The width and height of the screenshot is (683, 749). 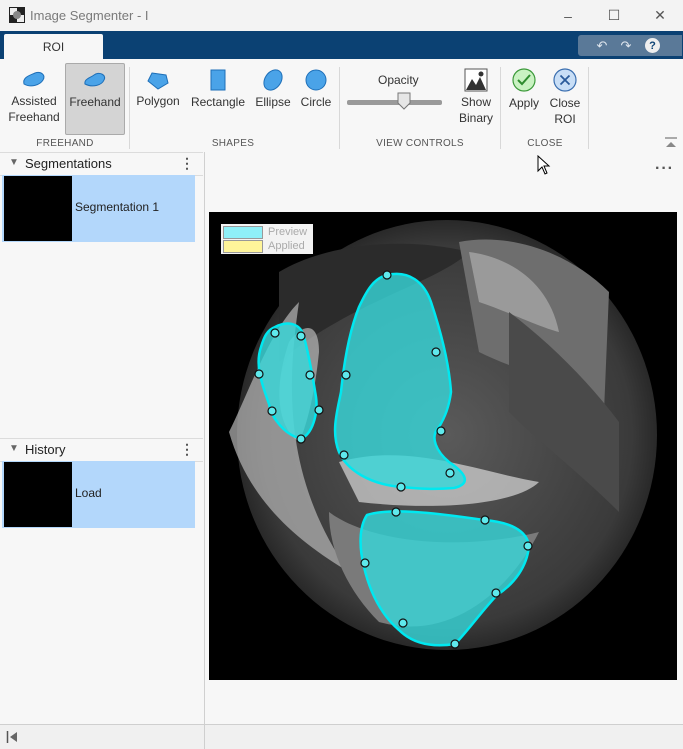 I want to click on close-group-label: CLOSE, so click(x=545, y=143).